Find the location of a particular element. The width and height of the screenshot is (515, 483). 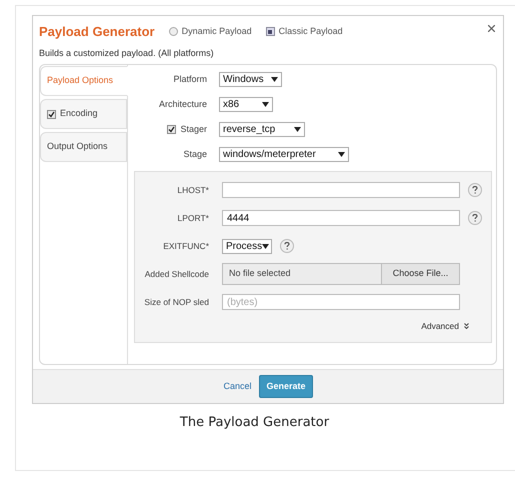

dropdown: Process is located at coordinates (247, 246).